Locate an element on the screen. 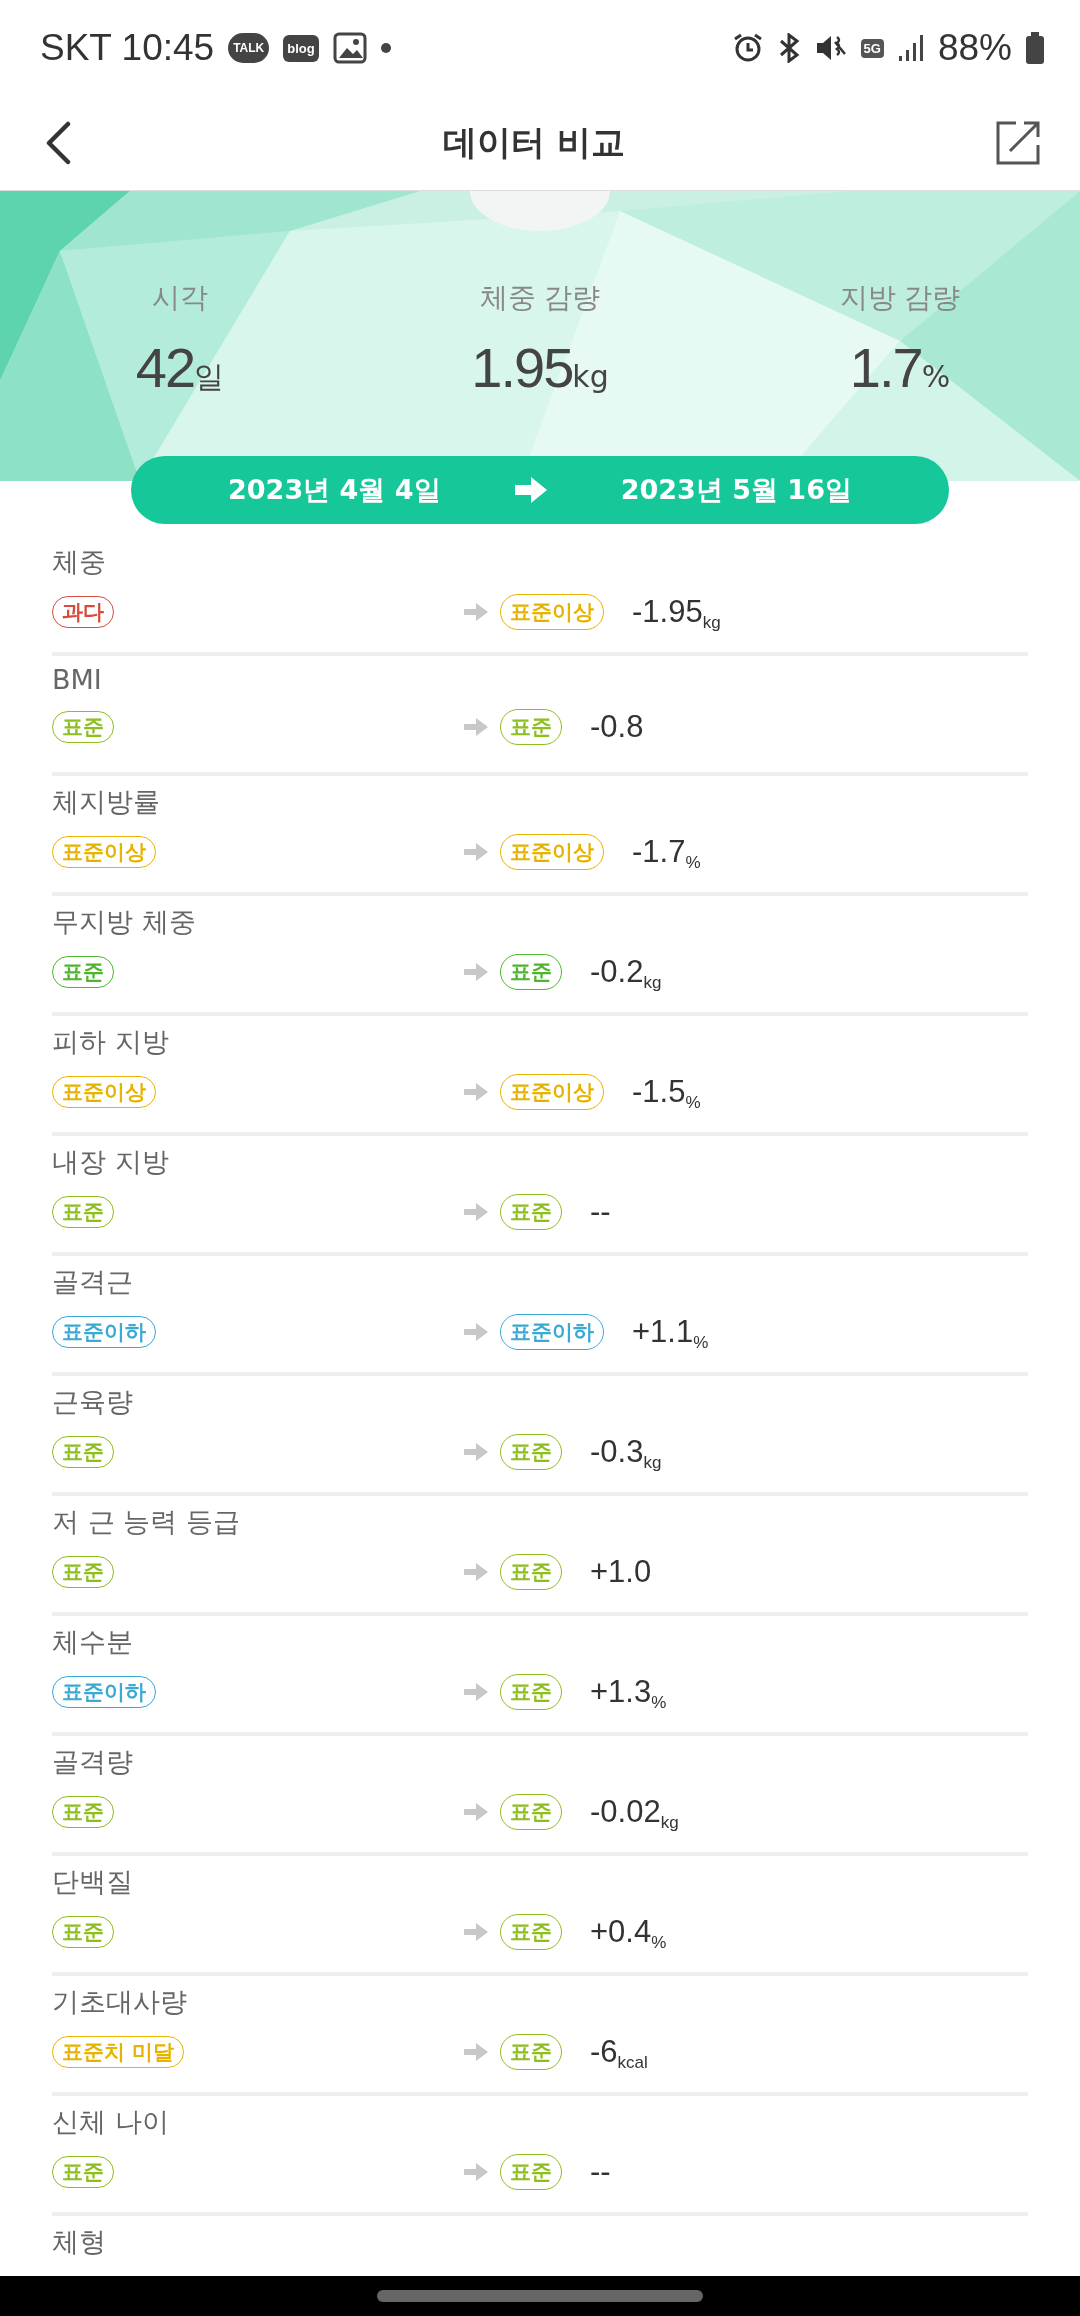 Image resolution: width=1080 pixels, height=2316 pixels. mute-icon is located at coordinates (830, 48).